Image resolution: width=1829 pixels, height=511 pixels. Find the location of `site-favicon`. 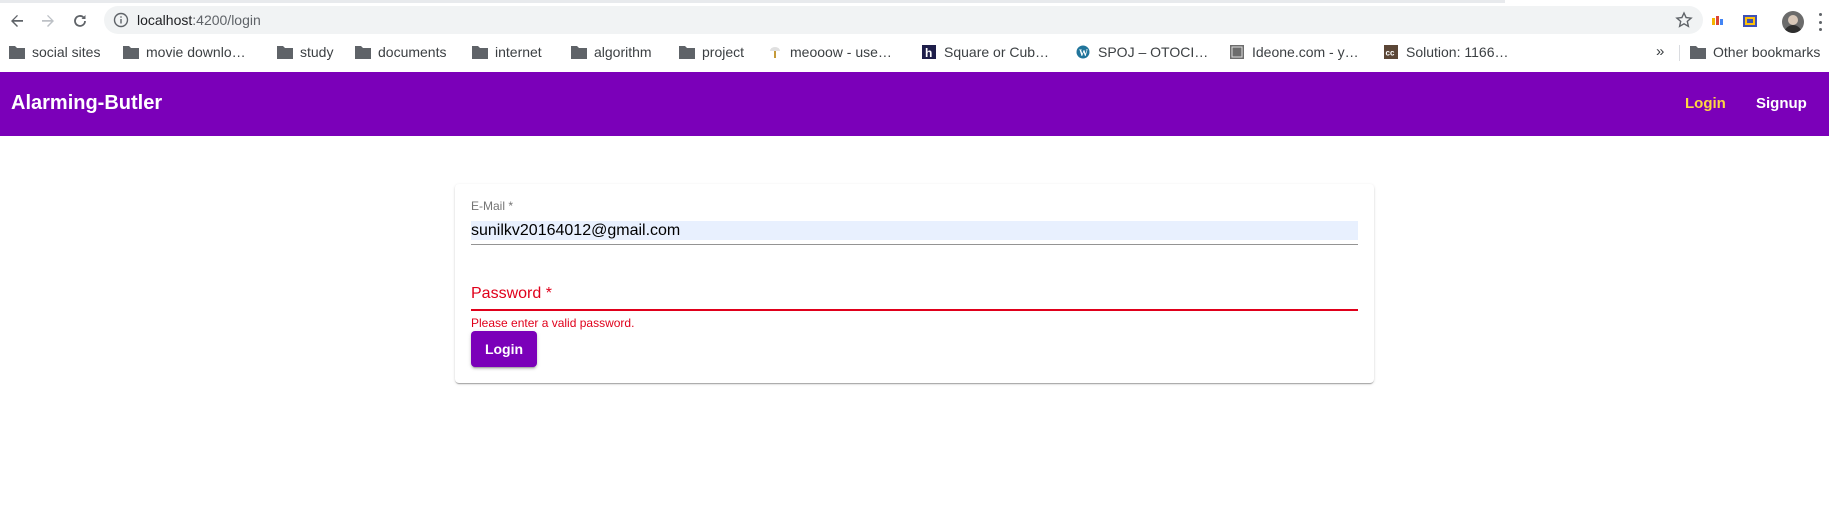

site-favicon is located at coordinates (775, 52).